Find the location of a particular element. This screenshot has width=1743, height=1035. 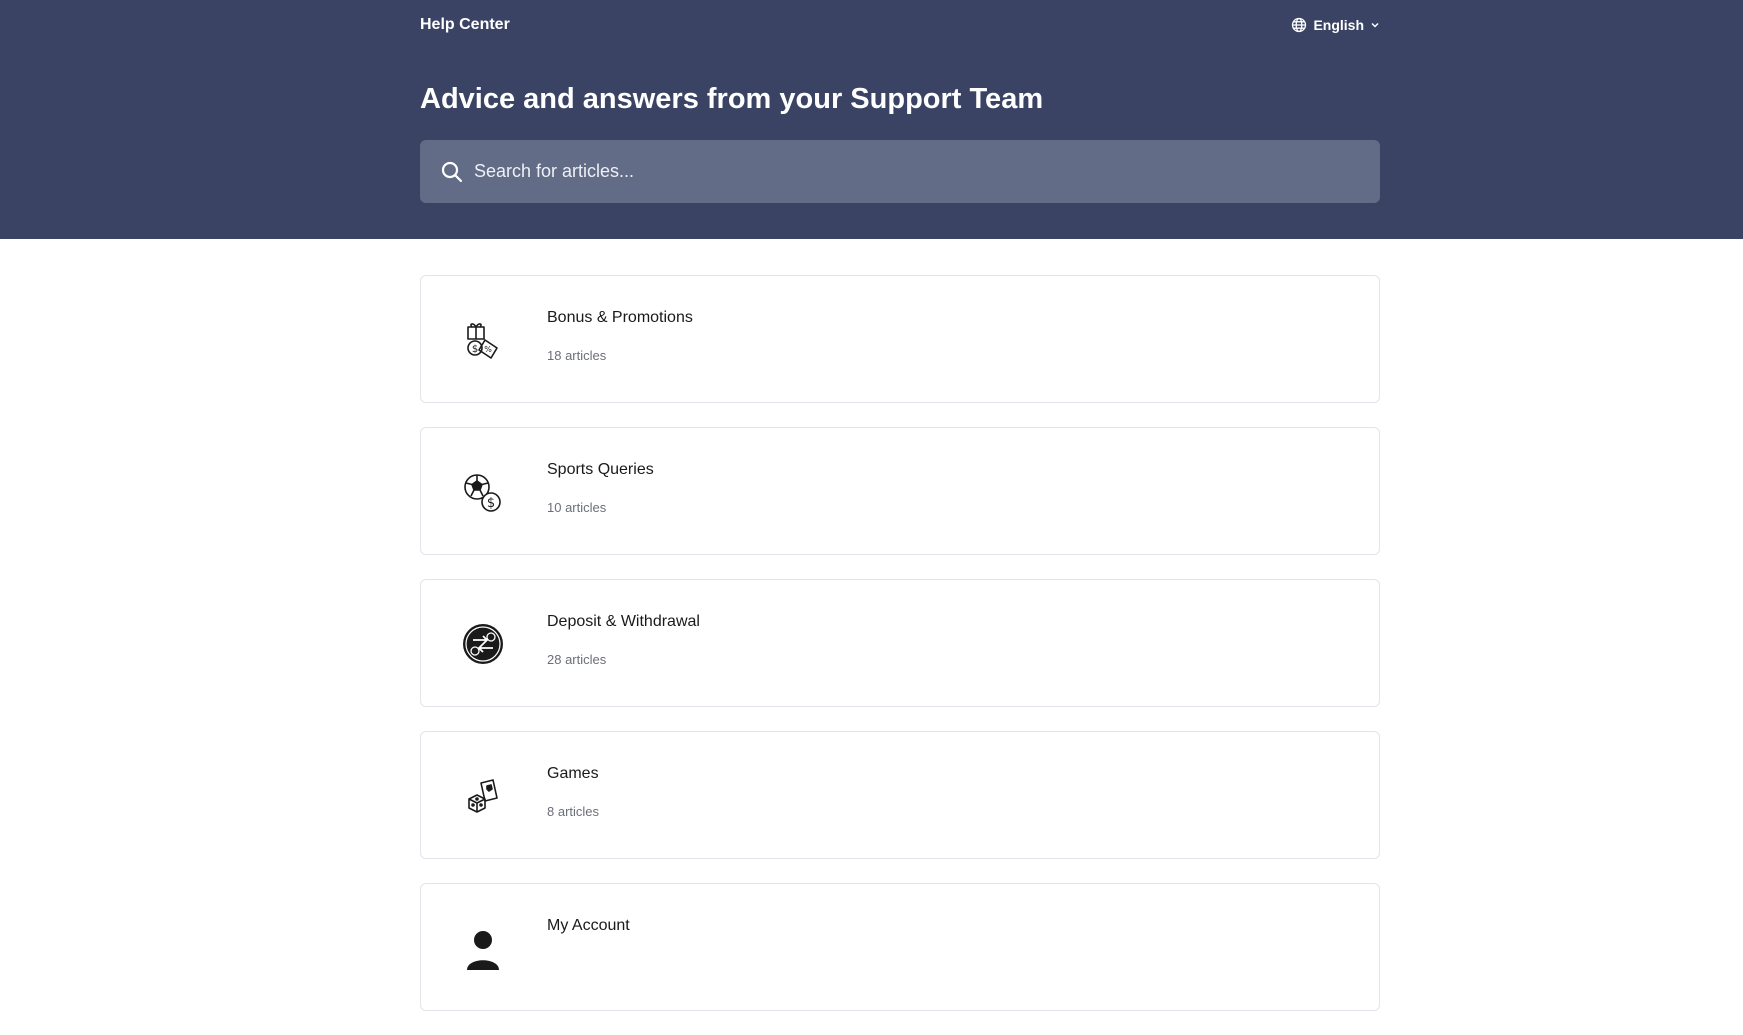

collection-card-games: Games 8 articles is located at coordinates (900, 795).